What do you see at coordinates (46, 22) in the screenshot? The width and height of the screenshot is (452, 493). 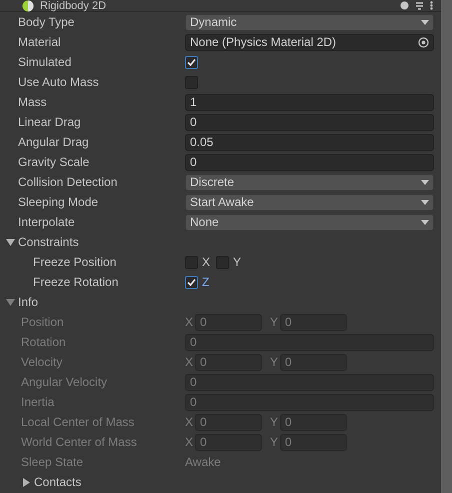 I see `property-label: Body Type` at bounding box center [46, 22].